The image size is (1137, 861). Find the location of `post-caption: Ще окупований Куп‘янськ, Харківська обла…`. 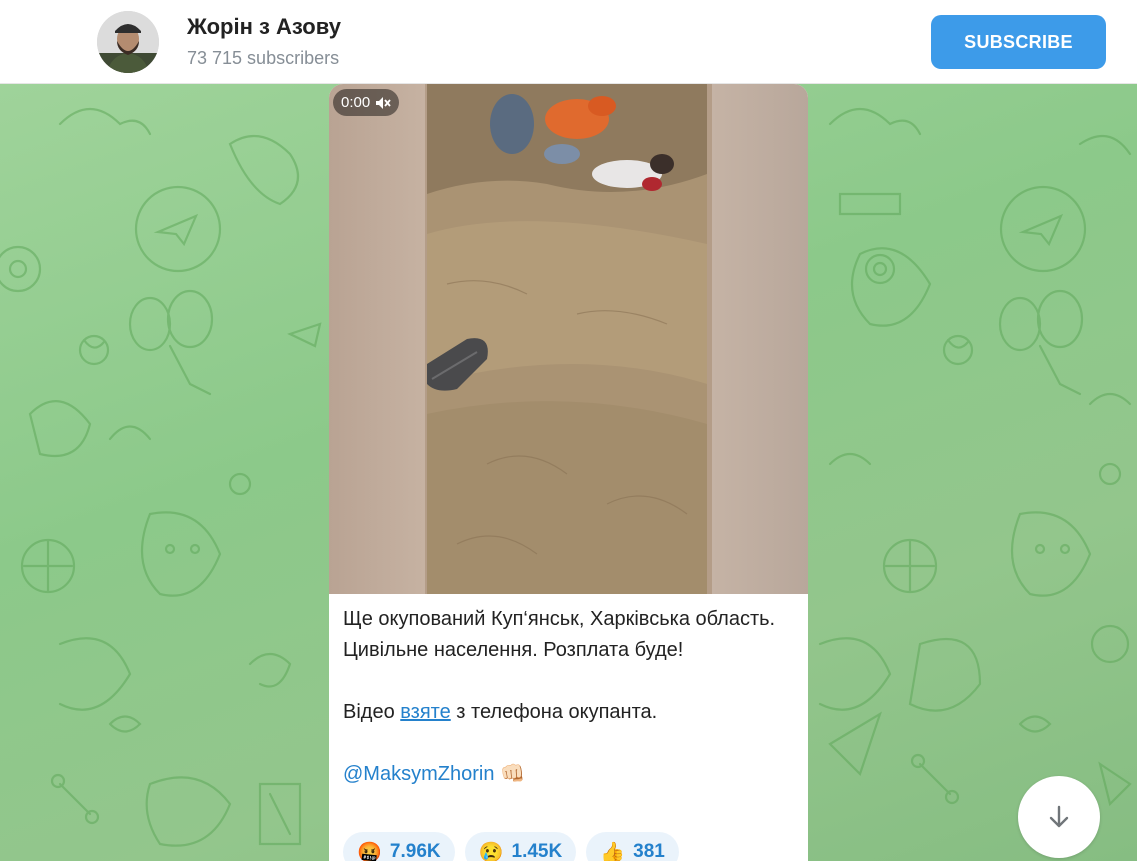

post-caption: Ще окупований Куп‘янськ, Харківська обла… is located at coordinates (570, 697).